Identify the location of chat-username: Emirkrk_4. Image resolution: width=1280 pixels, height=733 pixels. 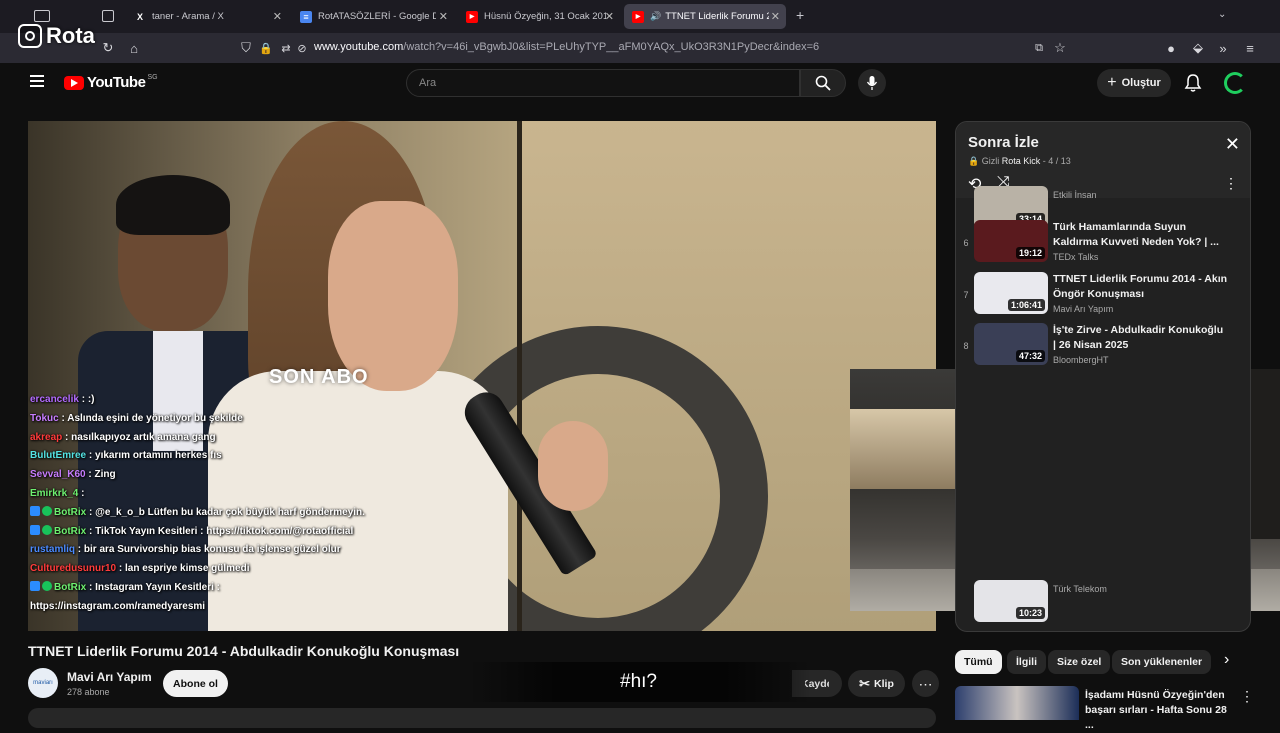
(54, 493).